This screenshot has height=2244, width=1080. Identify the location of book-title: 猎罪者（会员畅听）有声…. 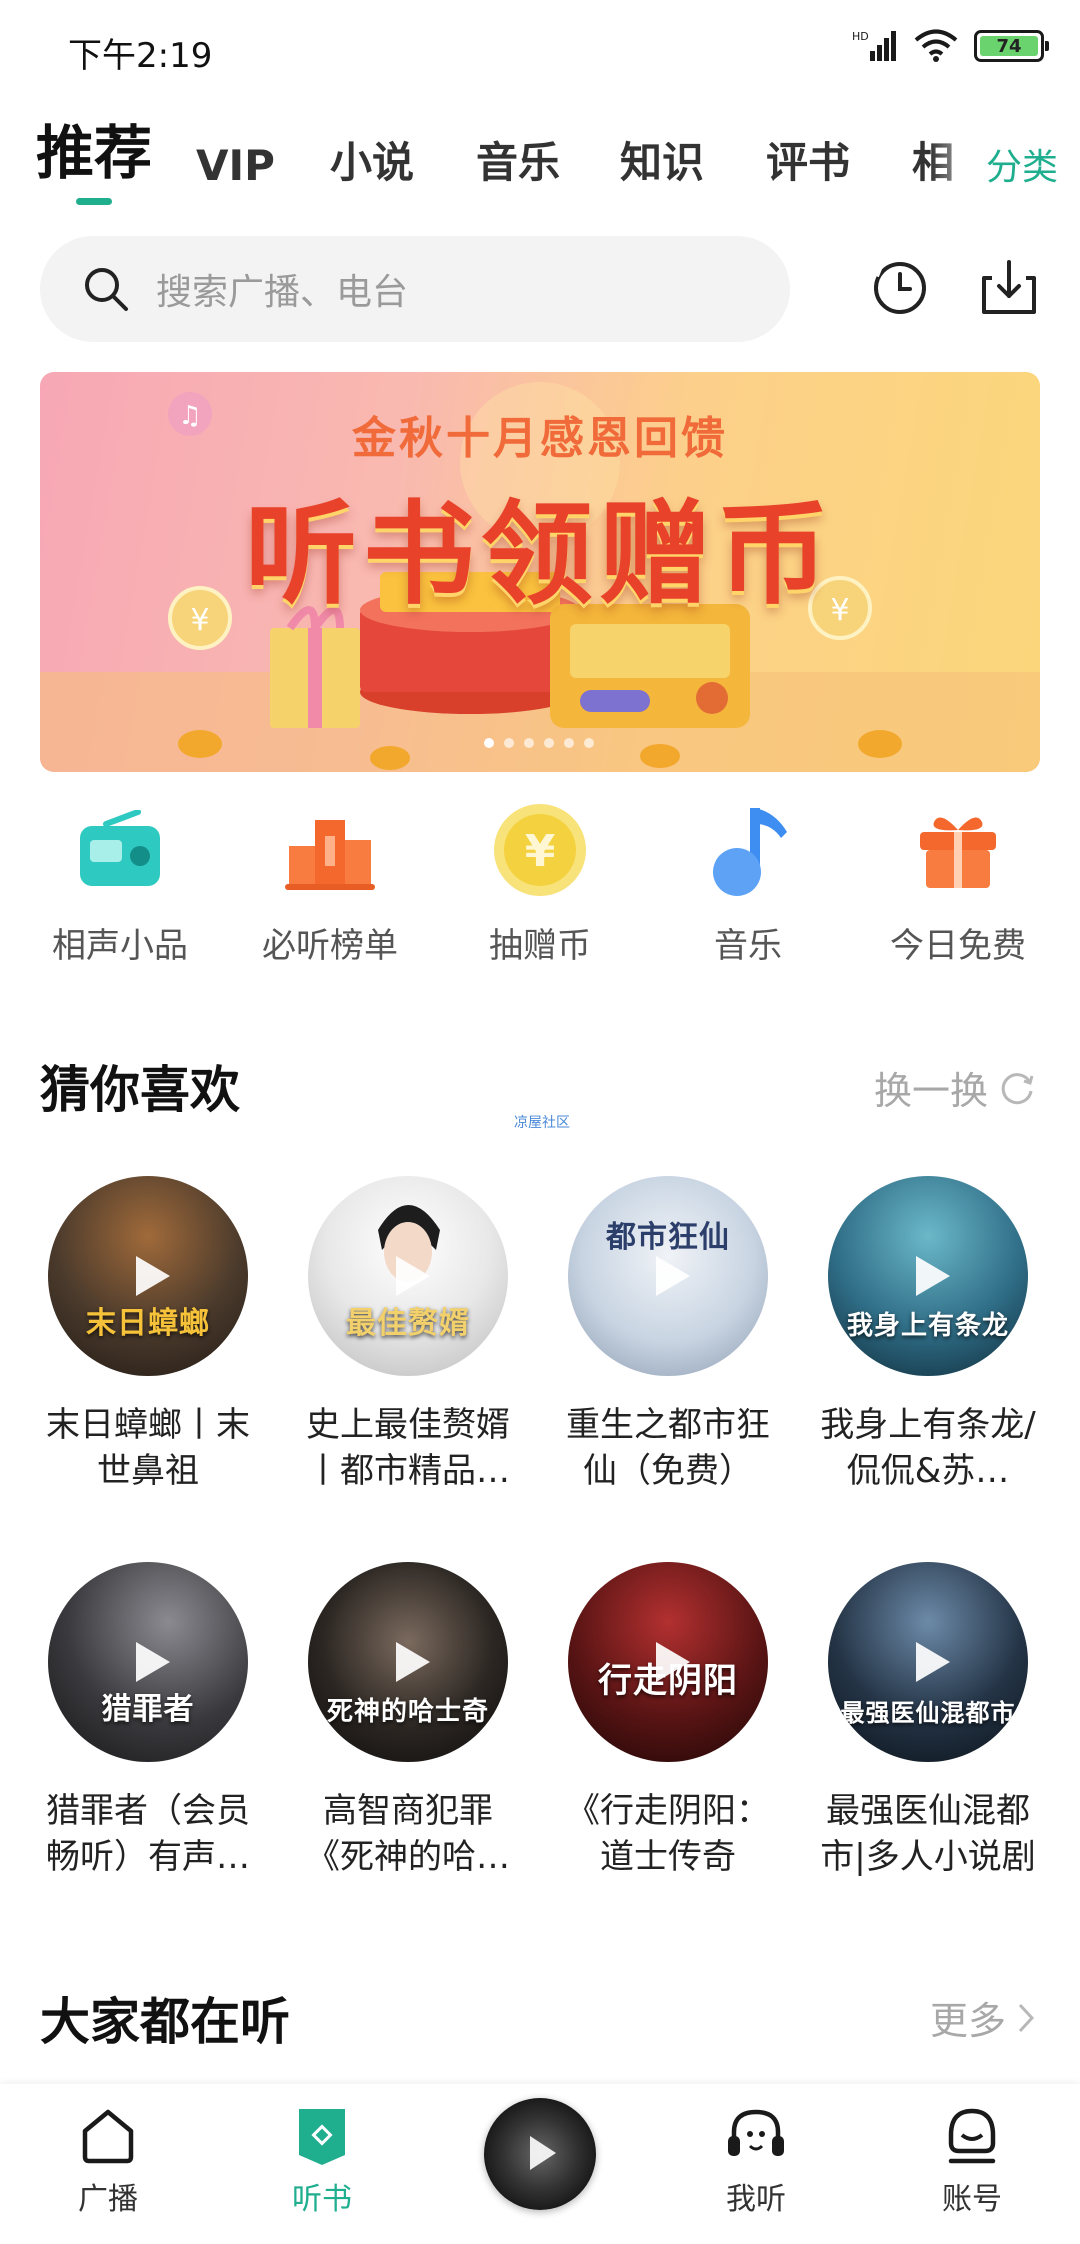
(148, 1834).